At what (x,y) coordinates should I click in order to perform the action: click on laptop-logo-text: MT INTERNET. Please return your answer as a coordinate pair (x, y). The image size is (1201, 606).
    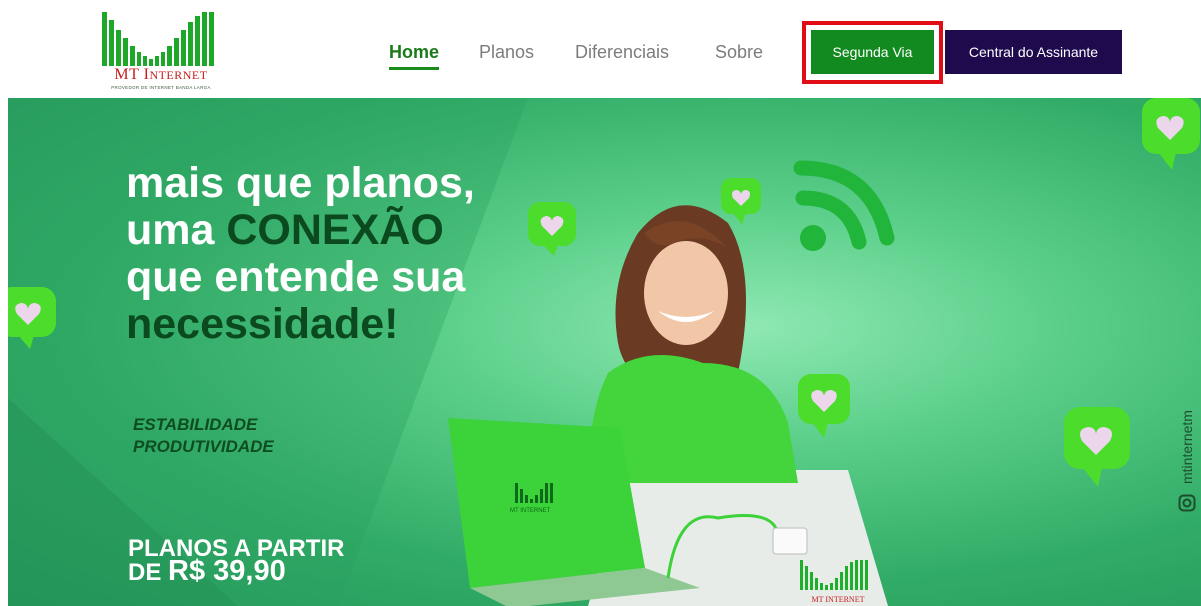
    Looking at the image, I should click on (530, 511).